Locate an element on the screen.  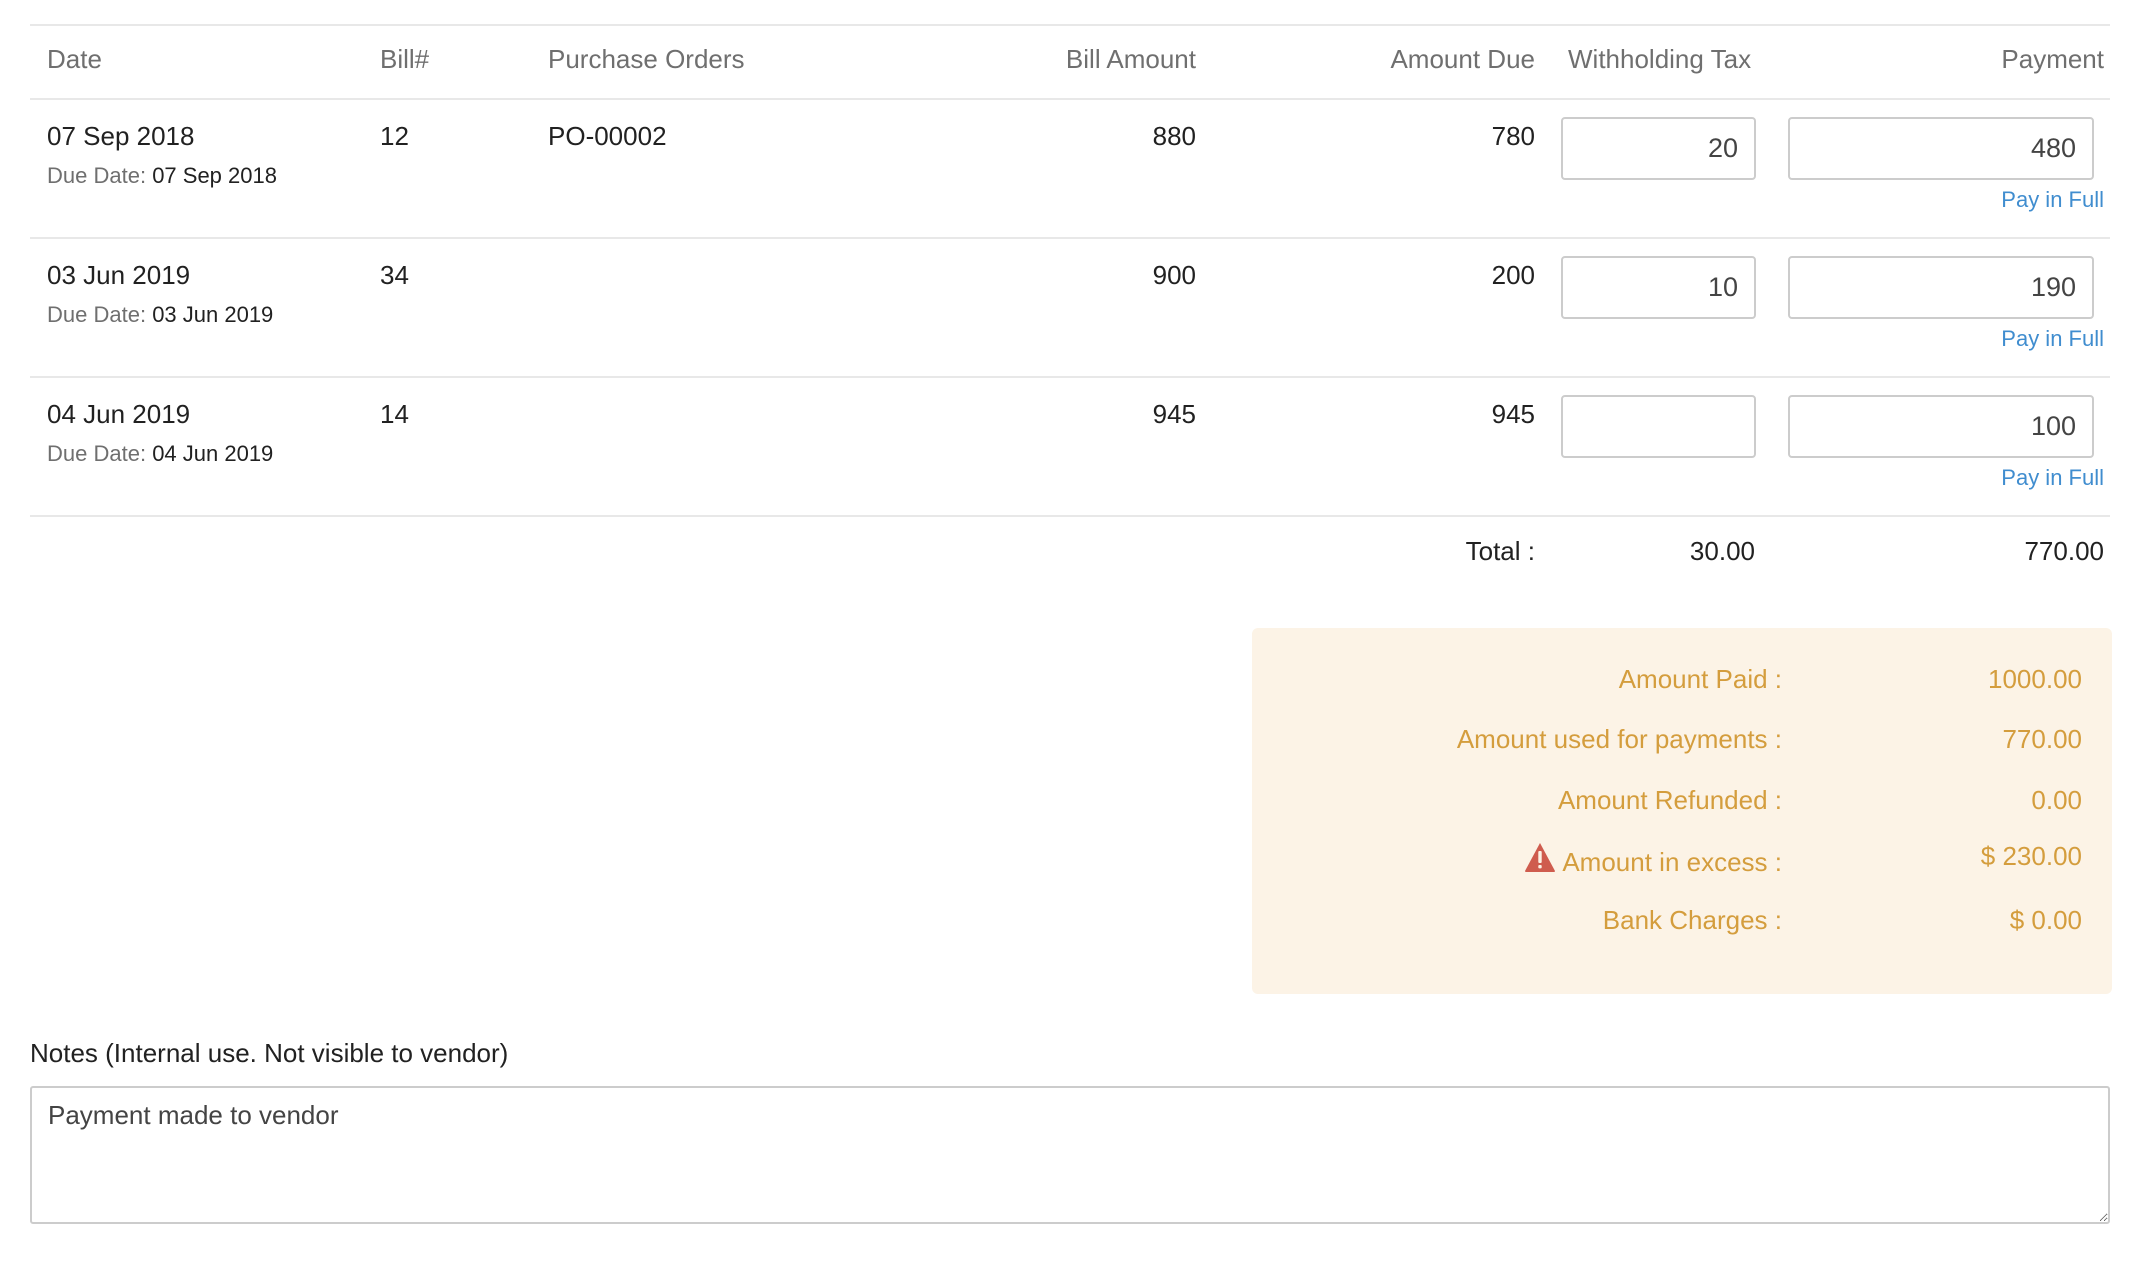
due-date: Due Date: 04 Jun 2019 is located at coordinates (160, 454).